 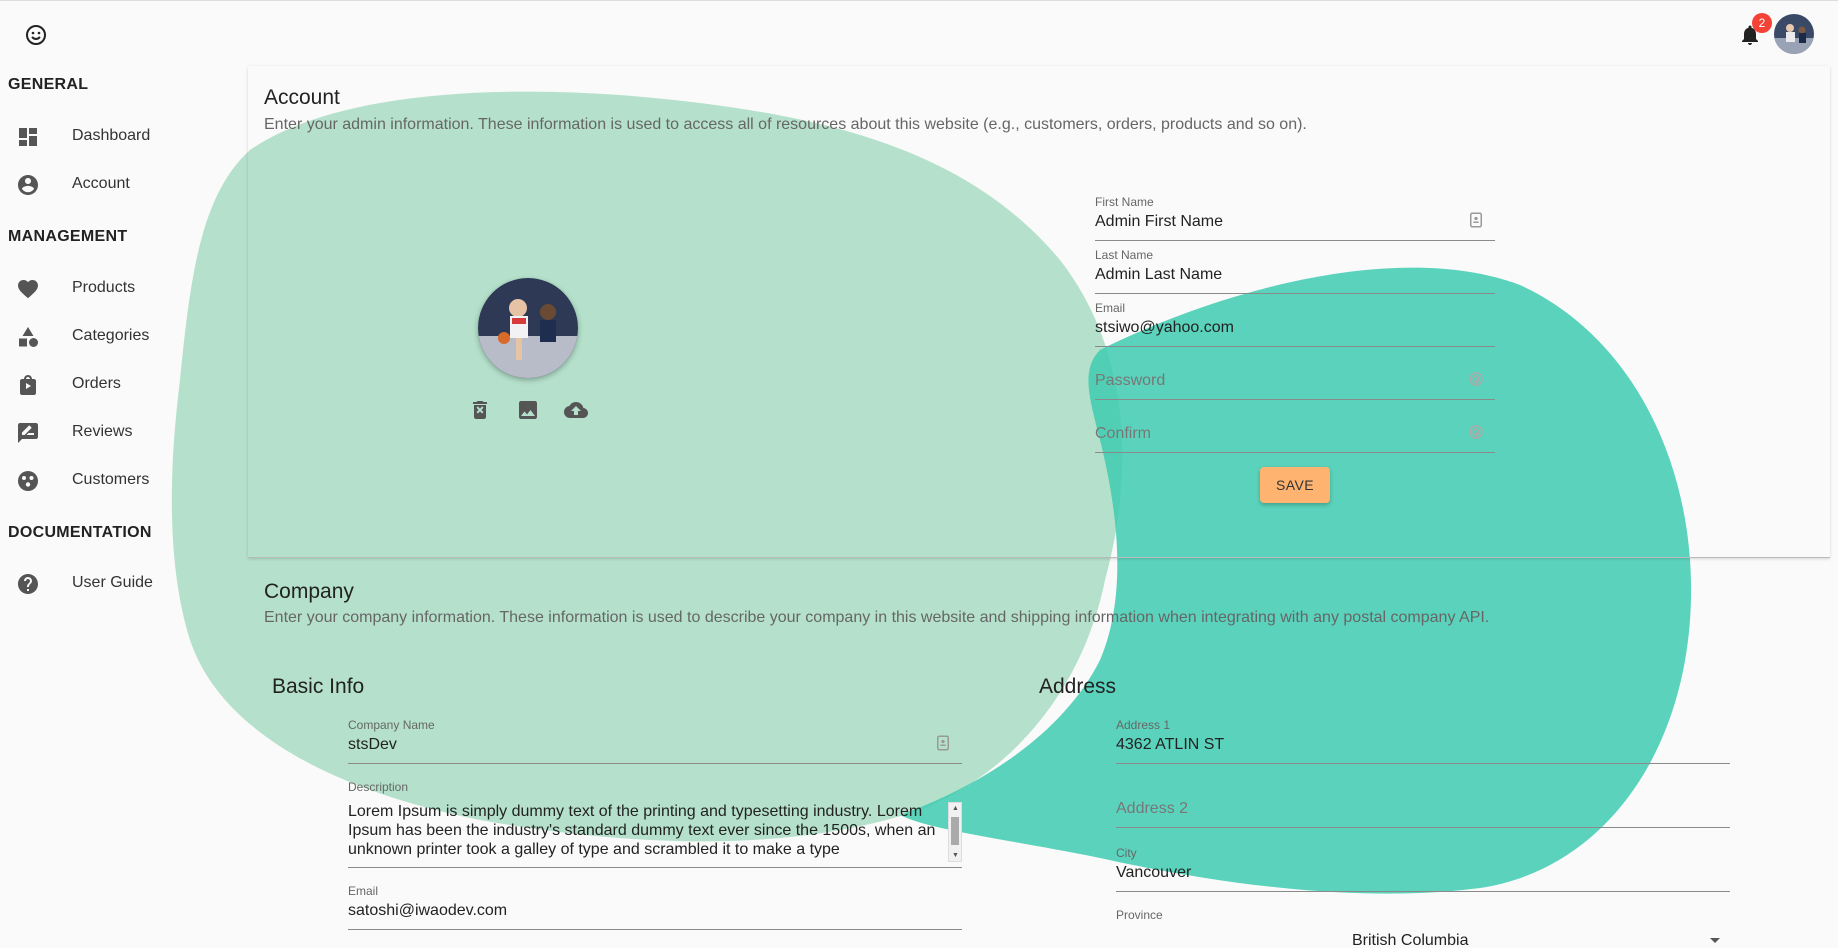 What do you see at coordinates (655, 741) in the screenshot?
I see `company-name-field: Company Name stsDev` at bounding box center [655, 741].